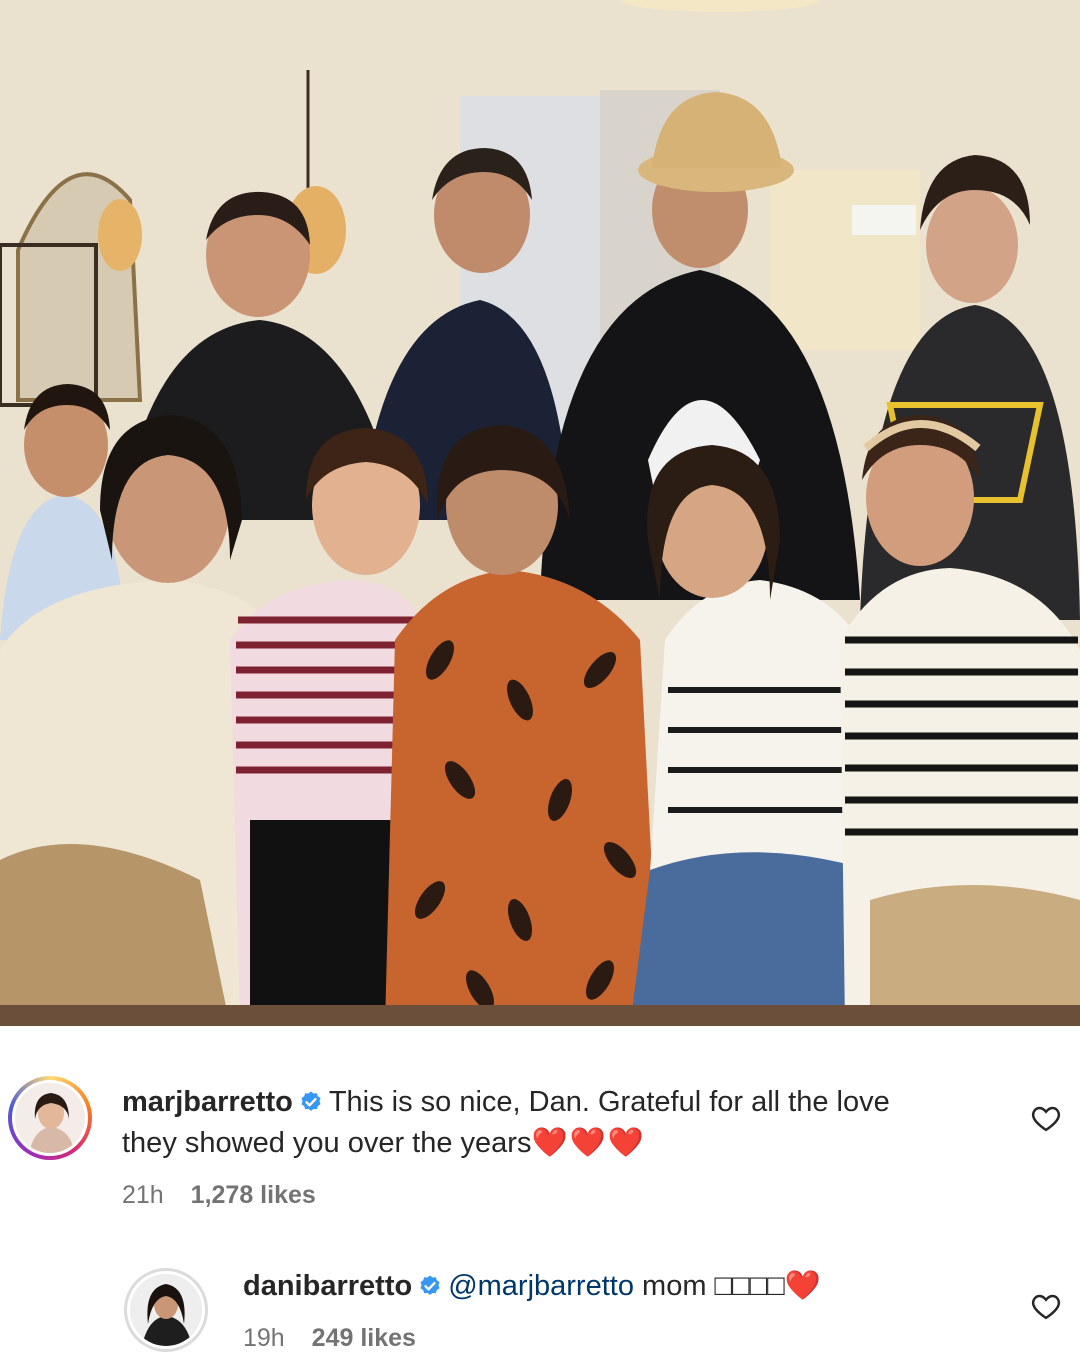  I want to click on mention-link: @marjbarretto, so click(541, 1286).